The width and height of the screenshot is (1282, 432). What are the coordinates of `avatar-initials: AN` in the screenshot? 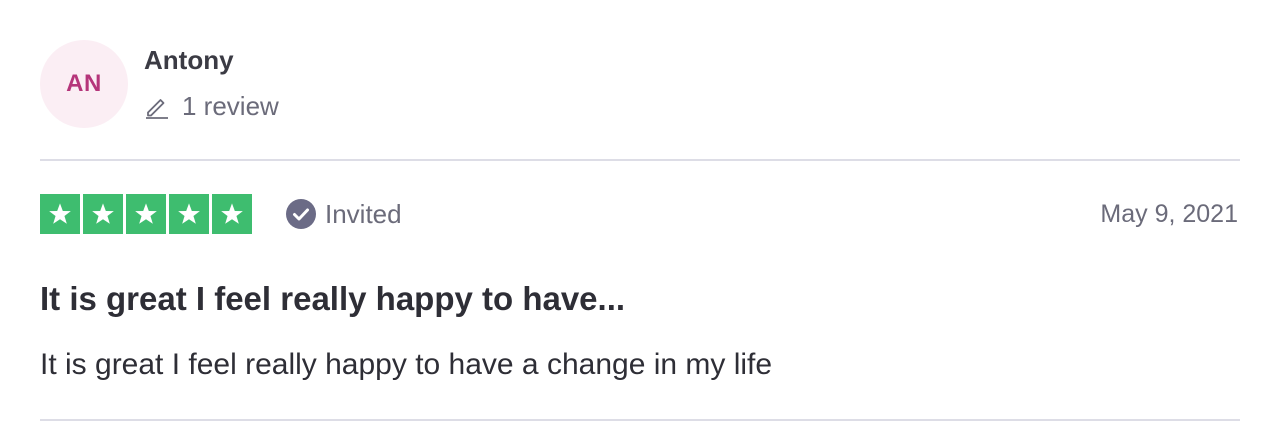 It's located at (84, 83).